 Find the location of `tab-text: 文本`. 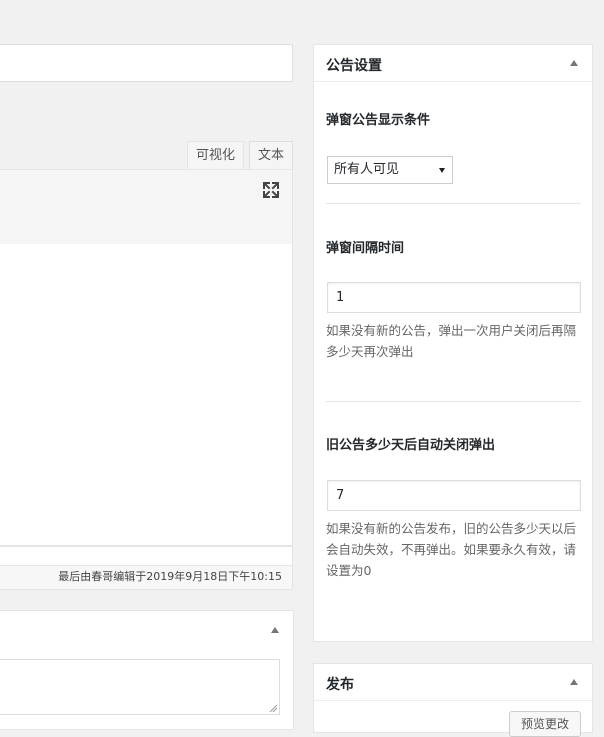

tab-text: 文本 is located at coordinates (271, 155).